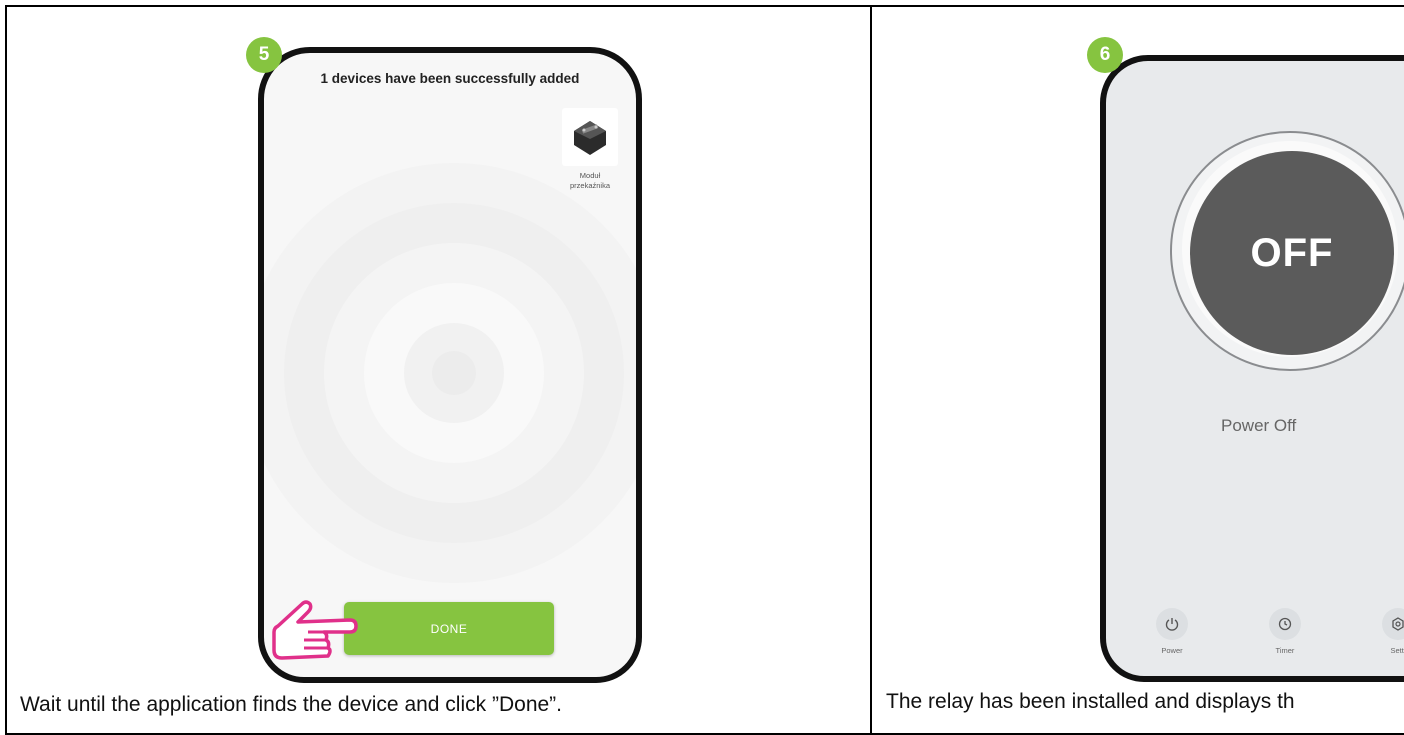  Describe the element at coordinates (590, 175) in the screenshot. I see `device-name-line1: Moduł` at that location.